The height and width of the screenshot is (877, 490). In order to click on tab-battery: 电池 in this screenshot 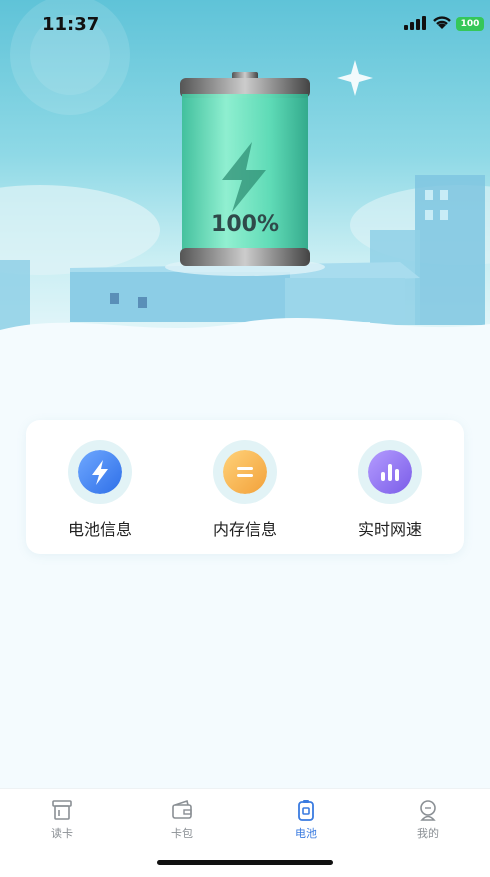, I will do `click(306, 821)`.